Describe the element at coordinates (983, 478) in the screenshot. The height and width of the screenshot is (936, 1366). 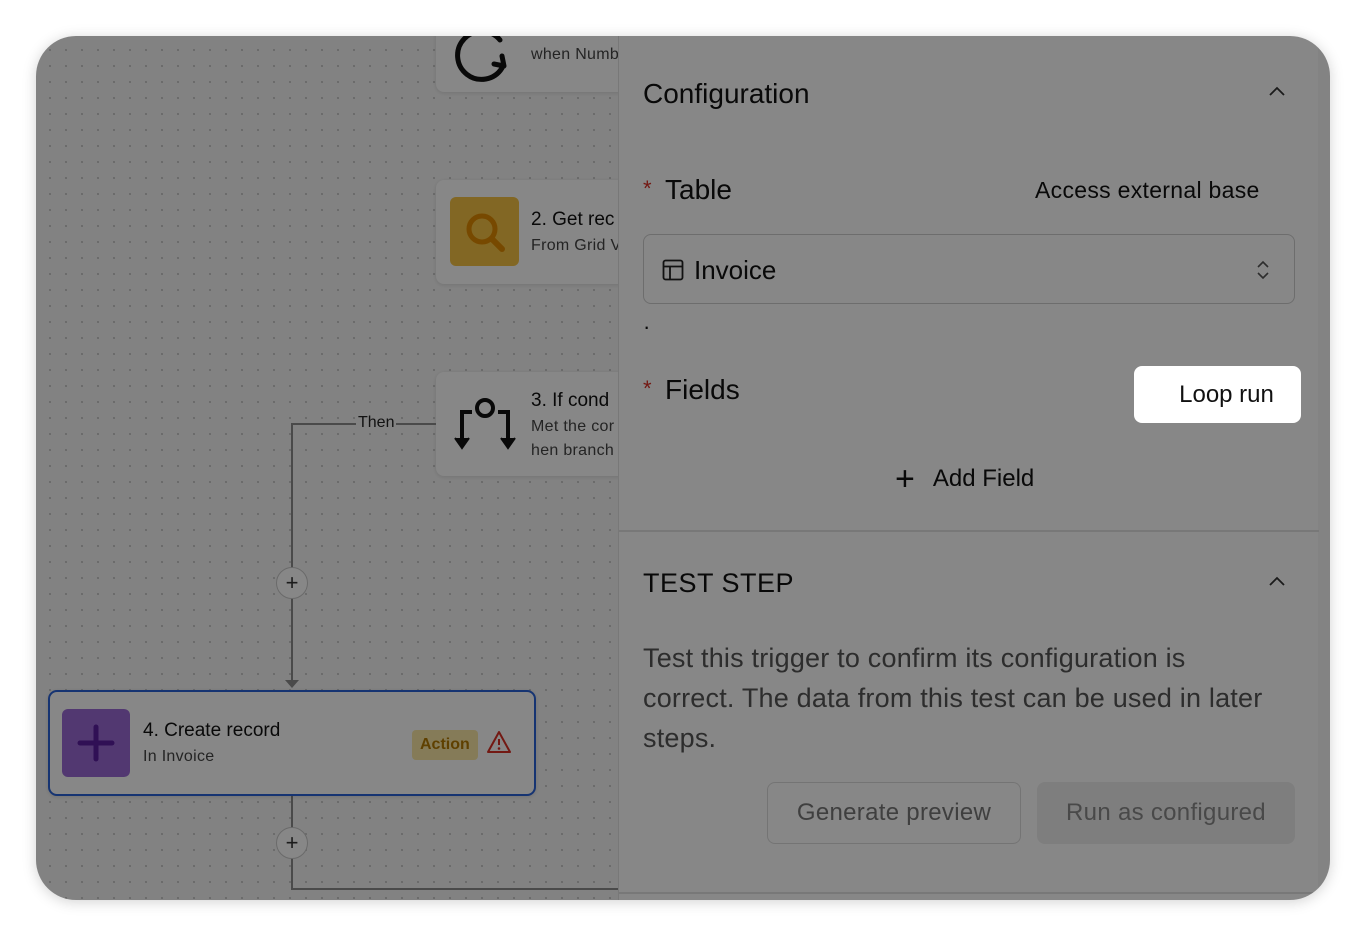
I see `add-field-label: Add Field` at that location.